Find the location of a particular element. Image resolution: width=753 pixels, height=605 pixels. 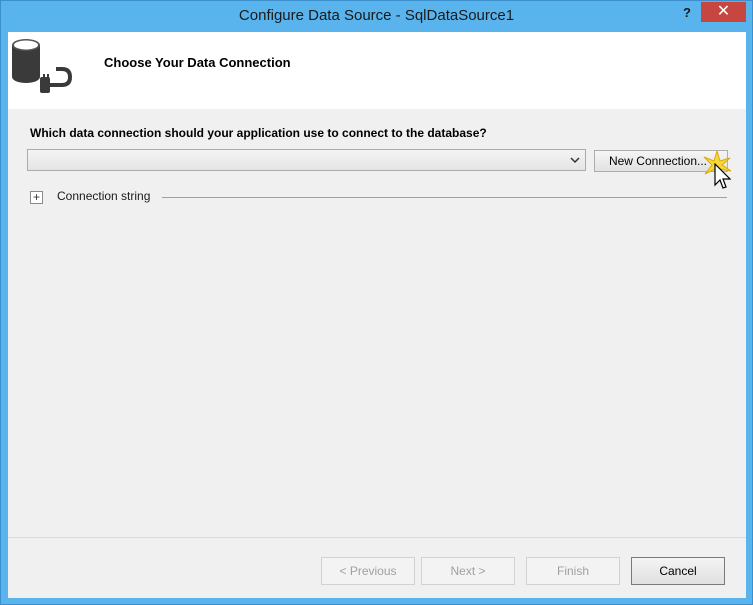

finish-button: Finish is located at coordinates (573, 571).